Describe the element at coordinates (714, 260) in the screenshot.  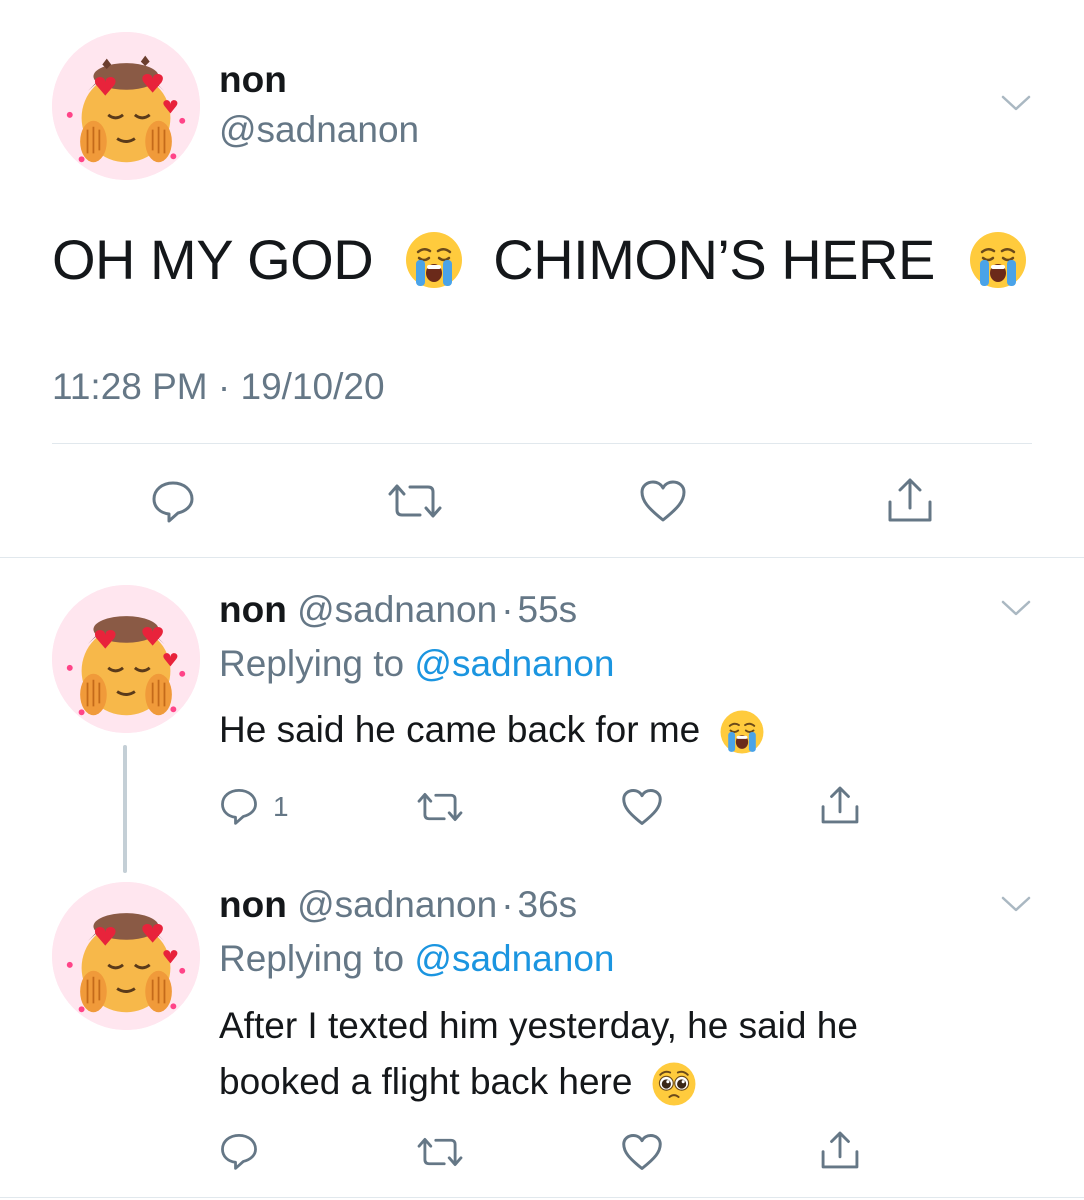
I see `tweet-text-part2: CHIMON’S HERE` at that location.